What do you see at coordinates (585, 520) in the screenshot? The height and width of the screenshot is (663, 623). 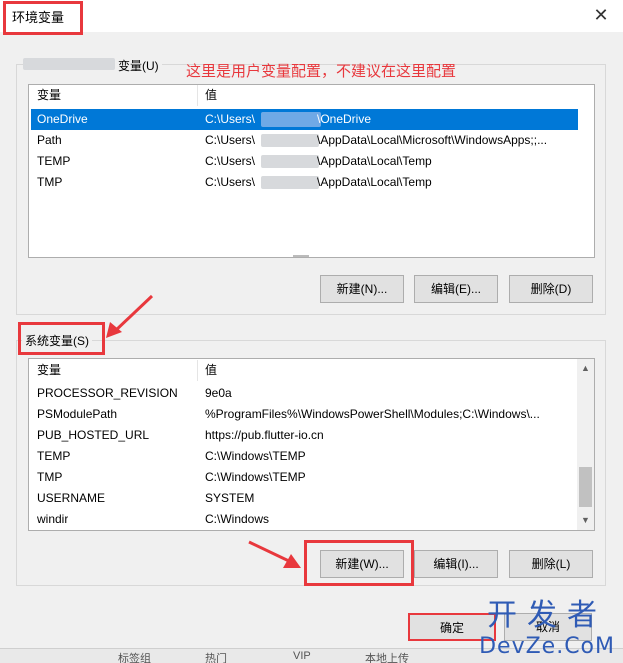 I see `scroll-down-icon: ▼` at bounding box center [585, 520].